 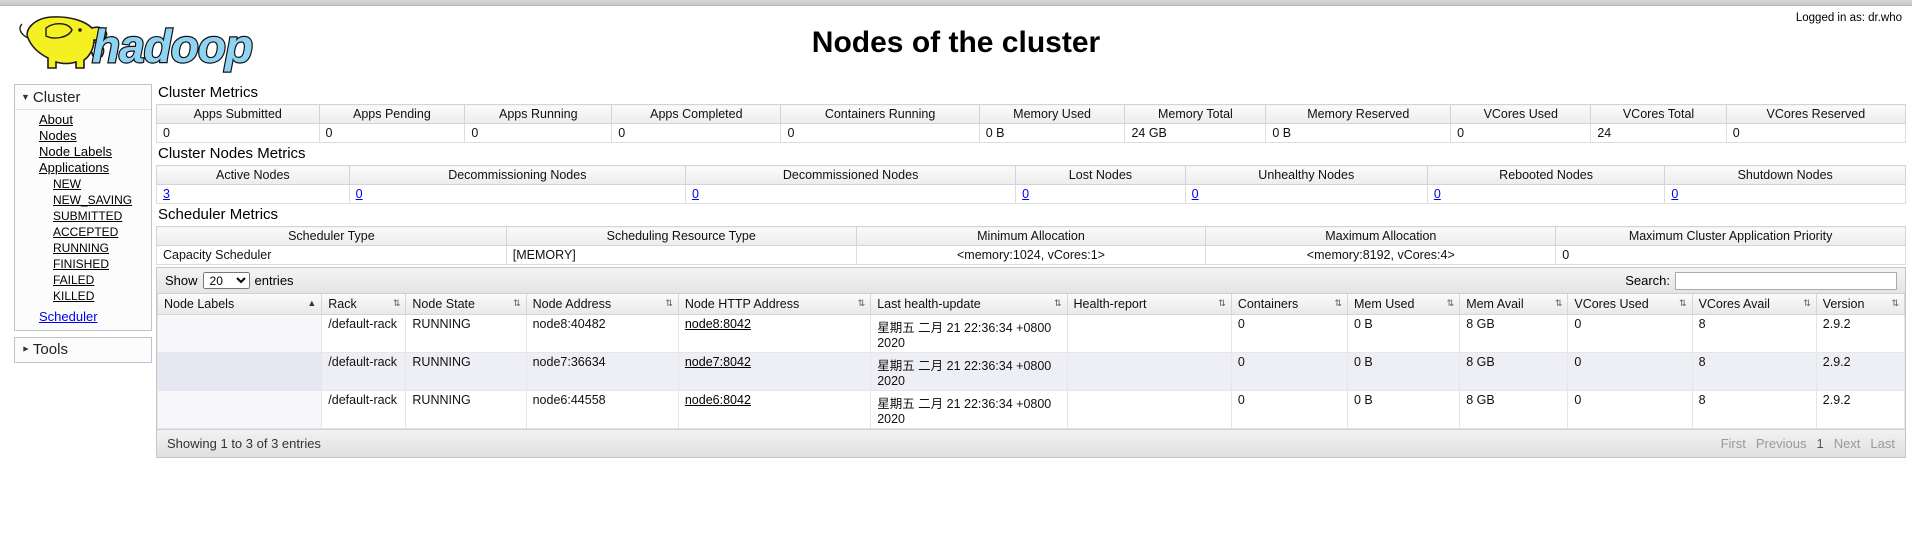 I want to click on pagination-page-1: 1, so click(x=1819, y=443).